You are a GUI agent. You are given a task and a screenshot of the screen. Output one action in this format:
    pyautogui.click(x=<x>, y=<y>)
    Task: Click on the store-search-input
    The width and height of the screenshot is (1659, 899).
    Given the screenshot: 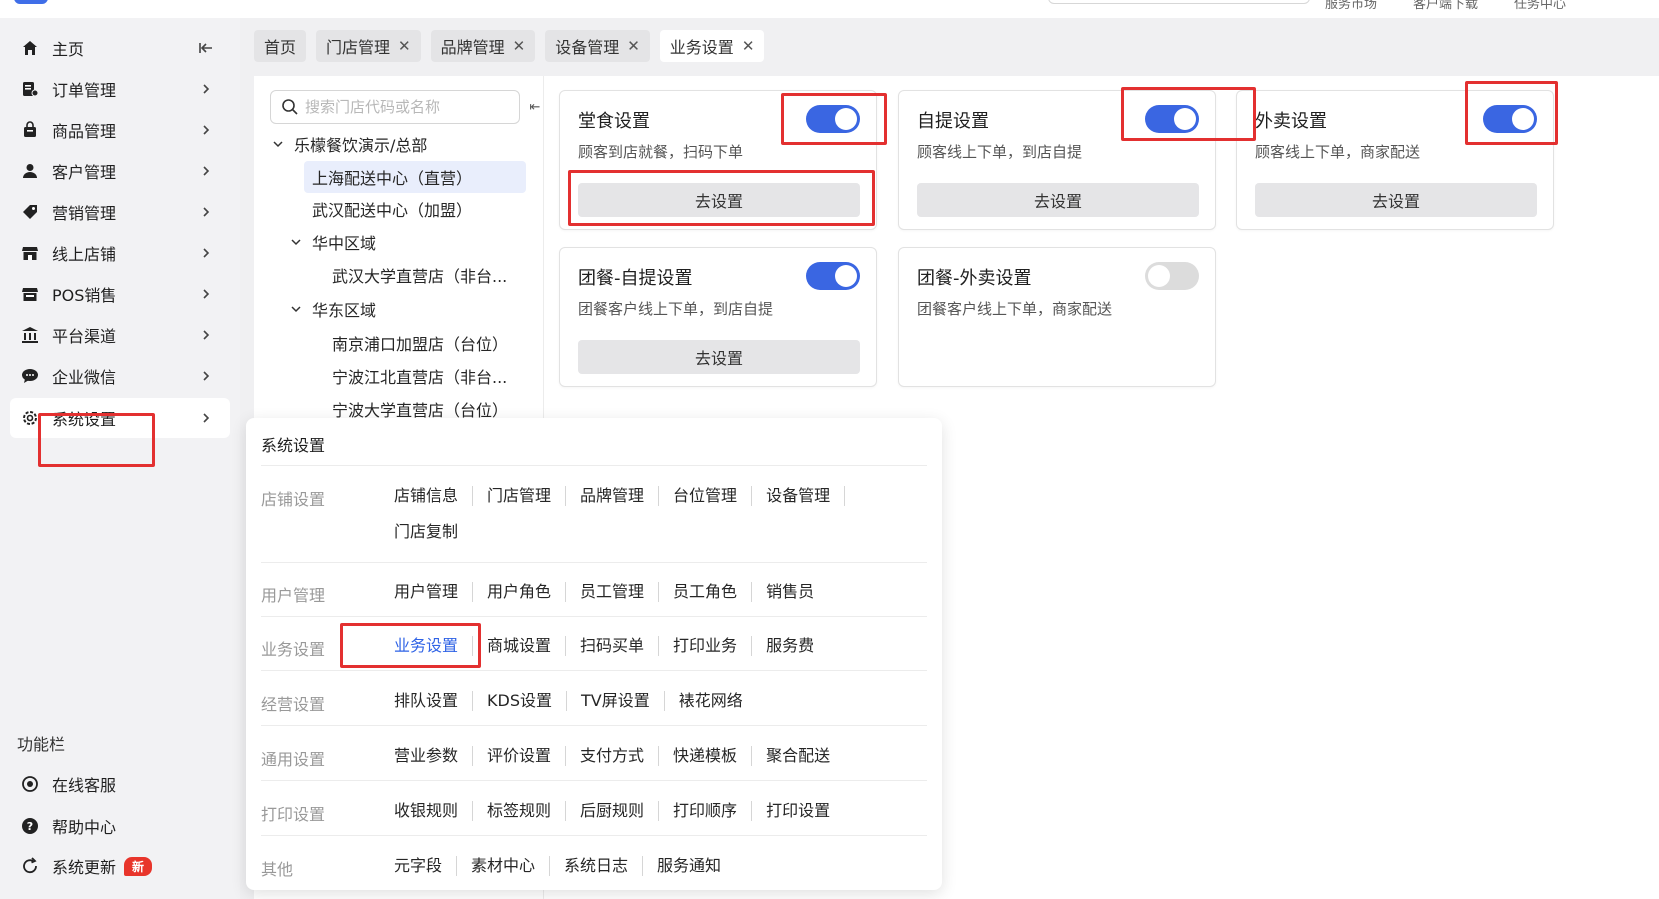 What is the action you would take?
    pyautogui.click(x=405, y=107)
    